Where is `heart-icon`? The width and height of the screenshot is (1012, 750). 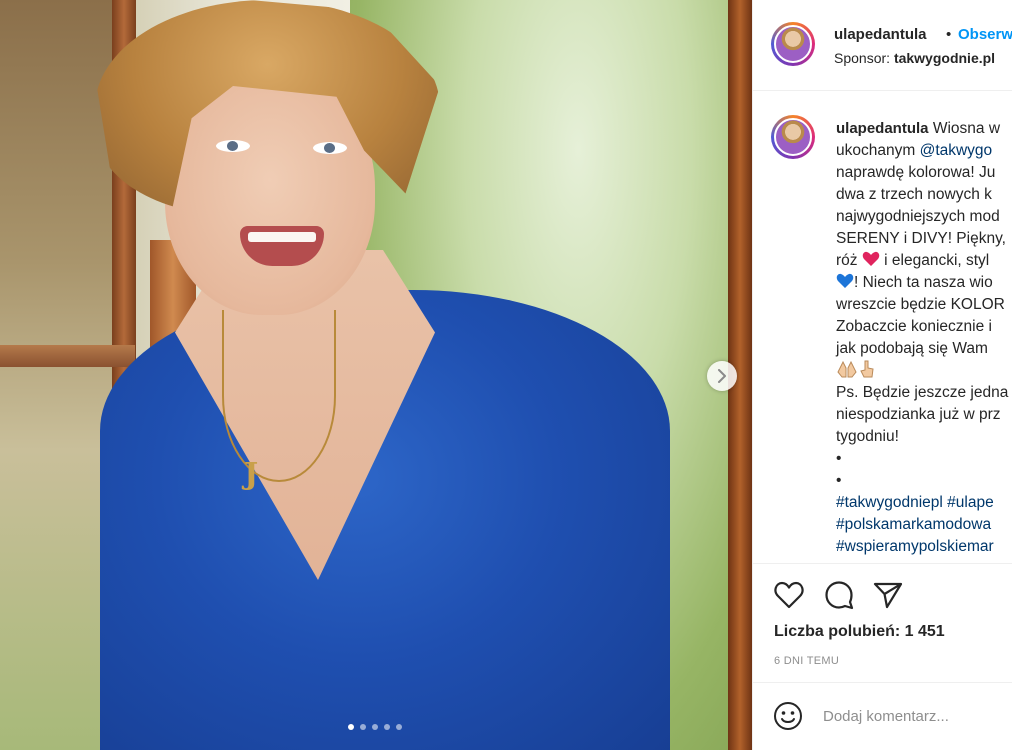 heart-icon is located at coordinates (789, 595).